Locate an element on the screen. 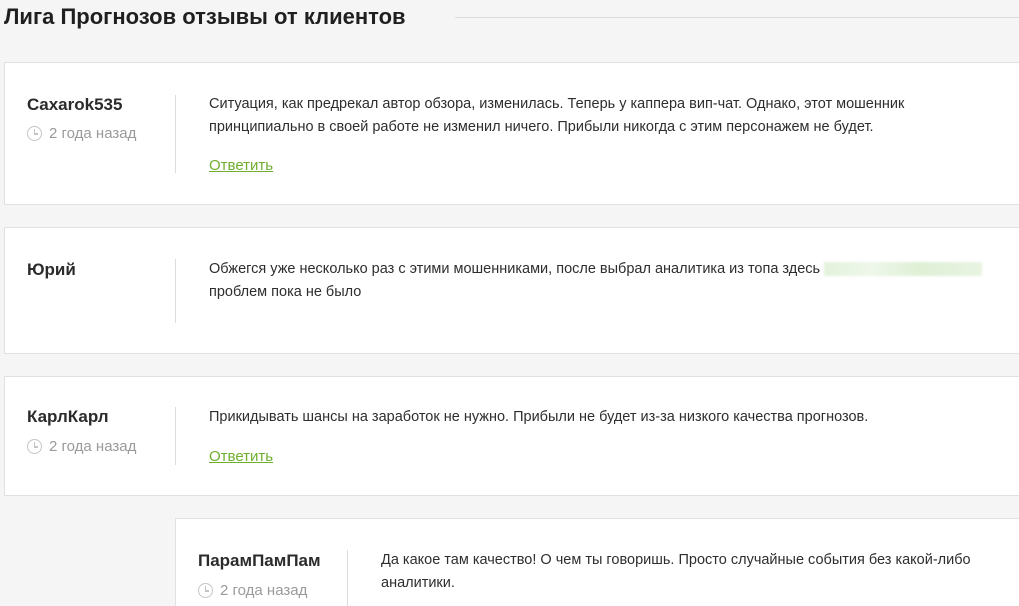 The width and height of the screenshot is (1019, 606). comment-author: ПарамПамПам is located at coordinates (259, 561).